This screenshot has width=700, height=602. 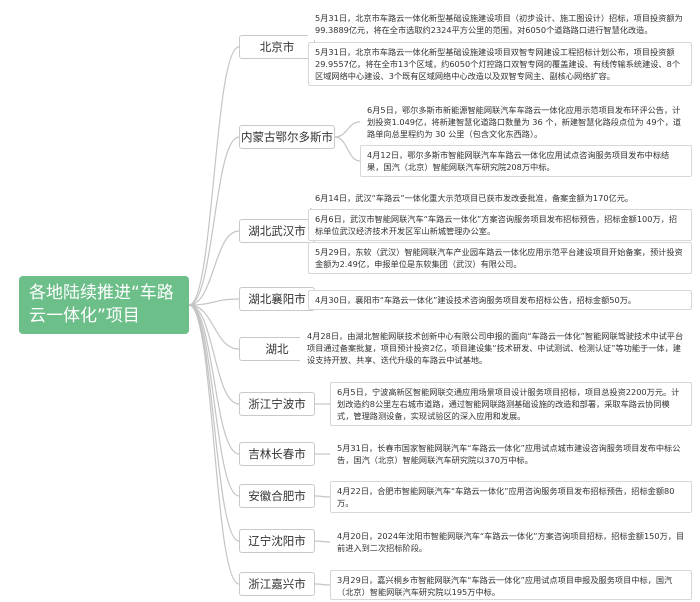 I want to click on region-shenyang: 辽宁沈阳市, so click(x=277, y=541).